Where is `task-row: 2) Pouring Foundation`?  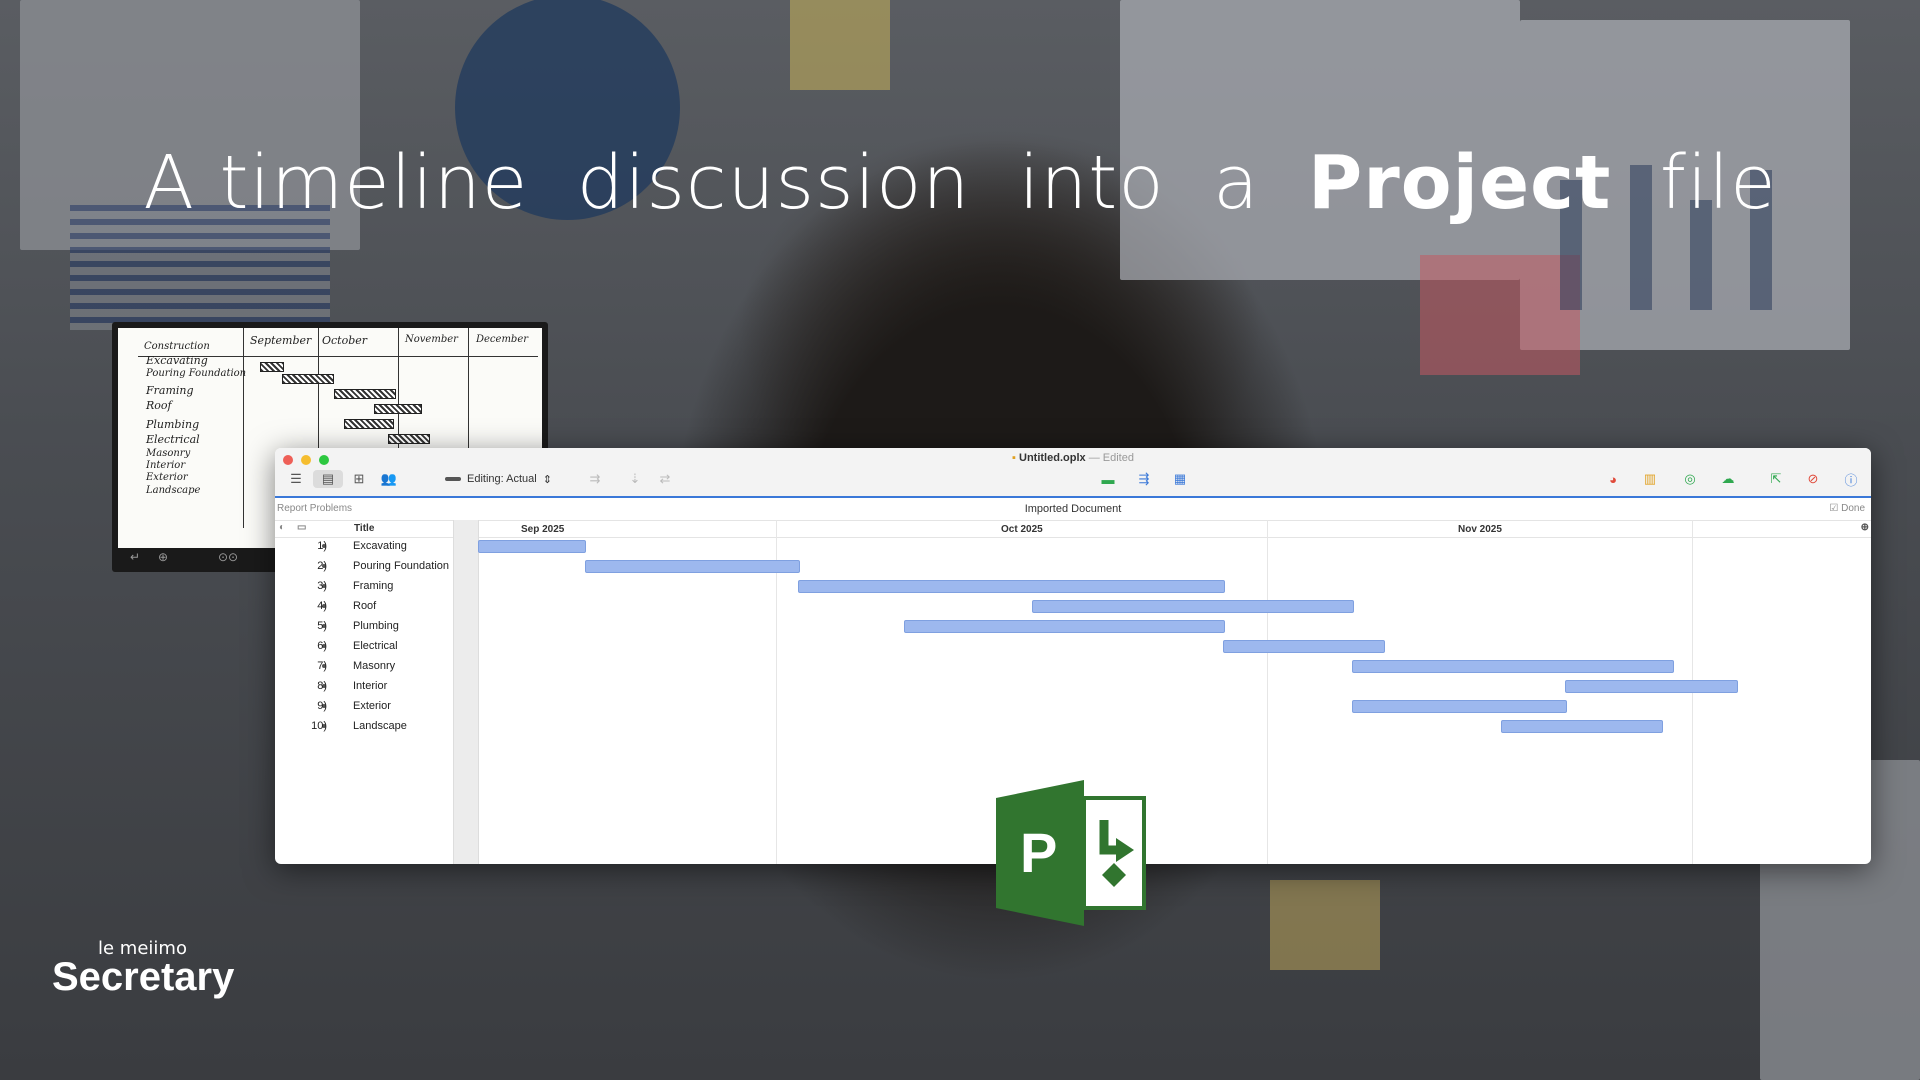
task-row: 2) Pouring Foundation is located at coordinates (364, 566).